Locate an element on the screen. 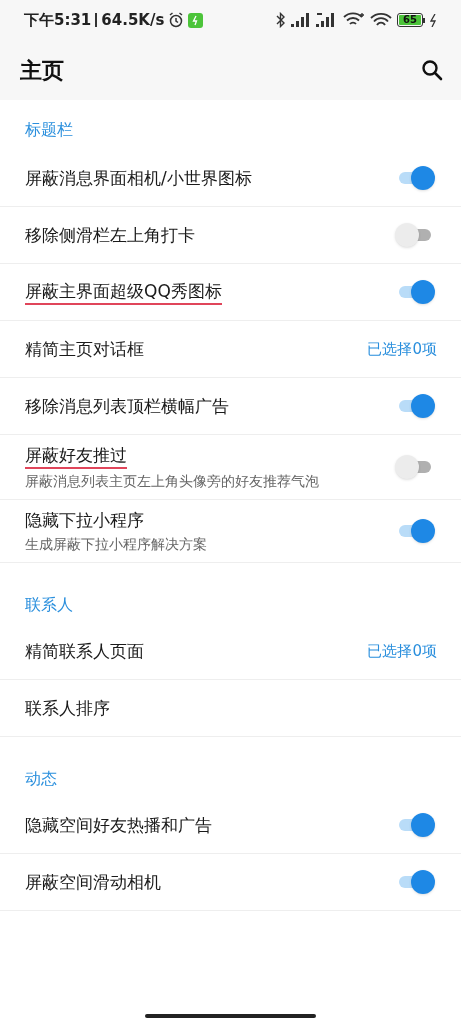  setting-title: 移除侧滑栏左上角打卡 is located at coordinates (110, 235).